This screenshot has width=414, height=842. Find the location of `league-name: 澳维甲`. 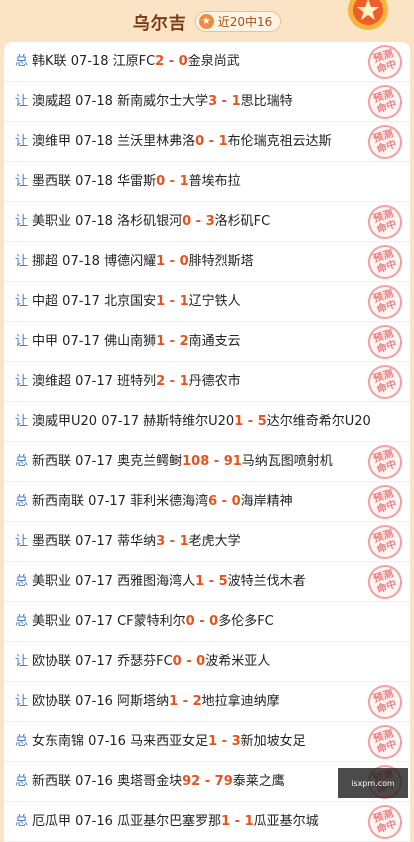

league-name: 澳维甲 is located at coordinates (51, 141).